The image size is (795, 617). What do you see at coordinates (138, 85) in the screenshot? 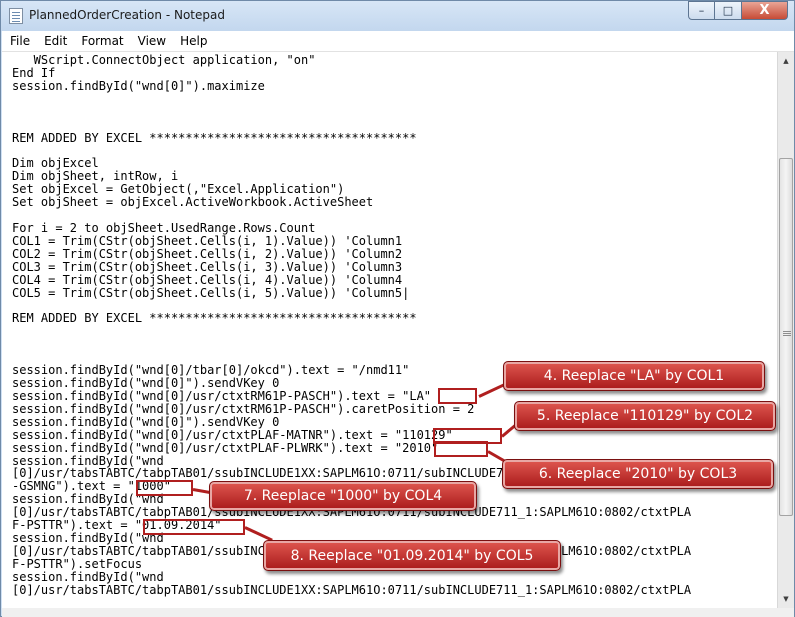
I see `code-line: session.findById("wnd[0]").maximize` at bounding box center [138, 85].